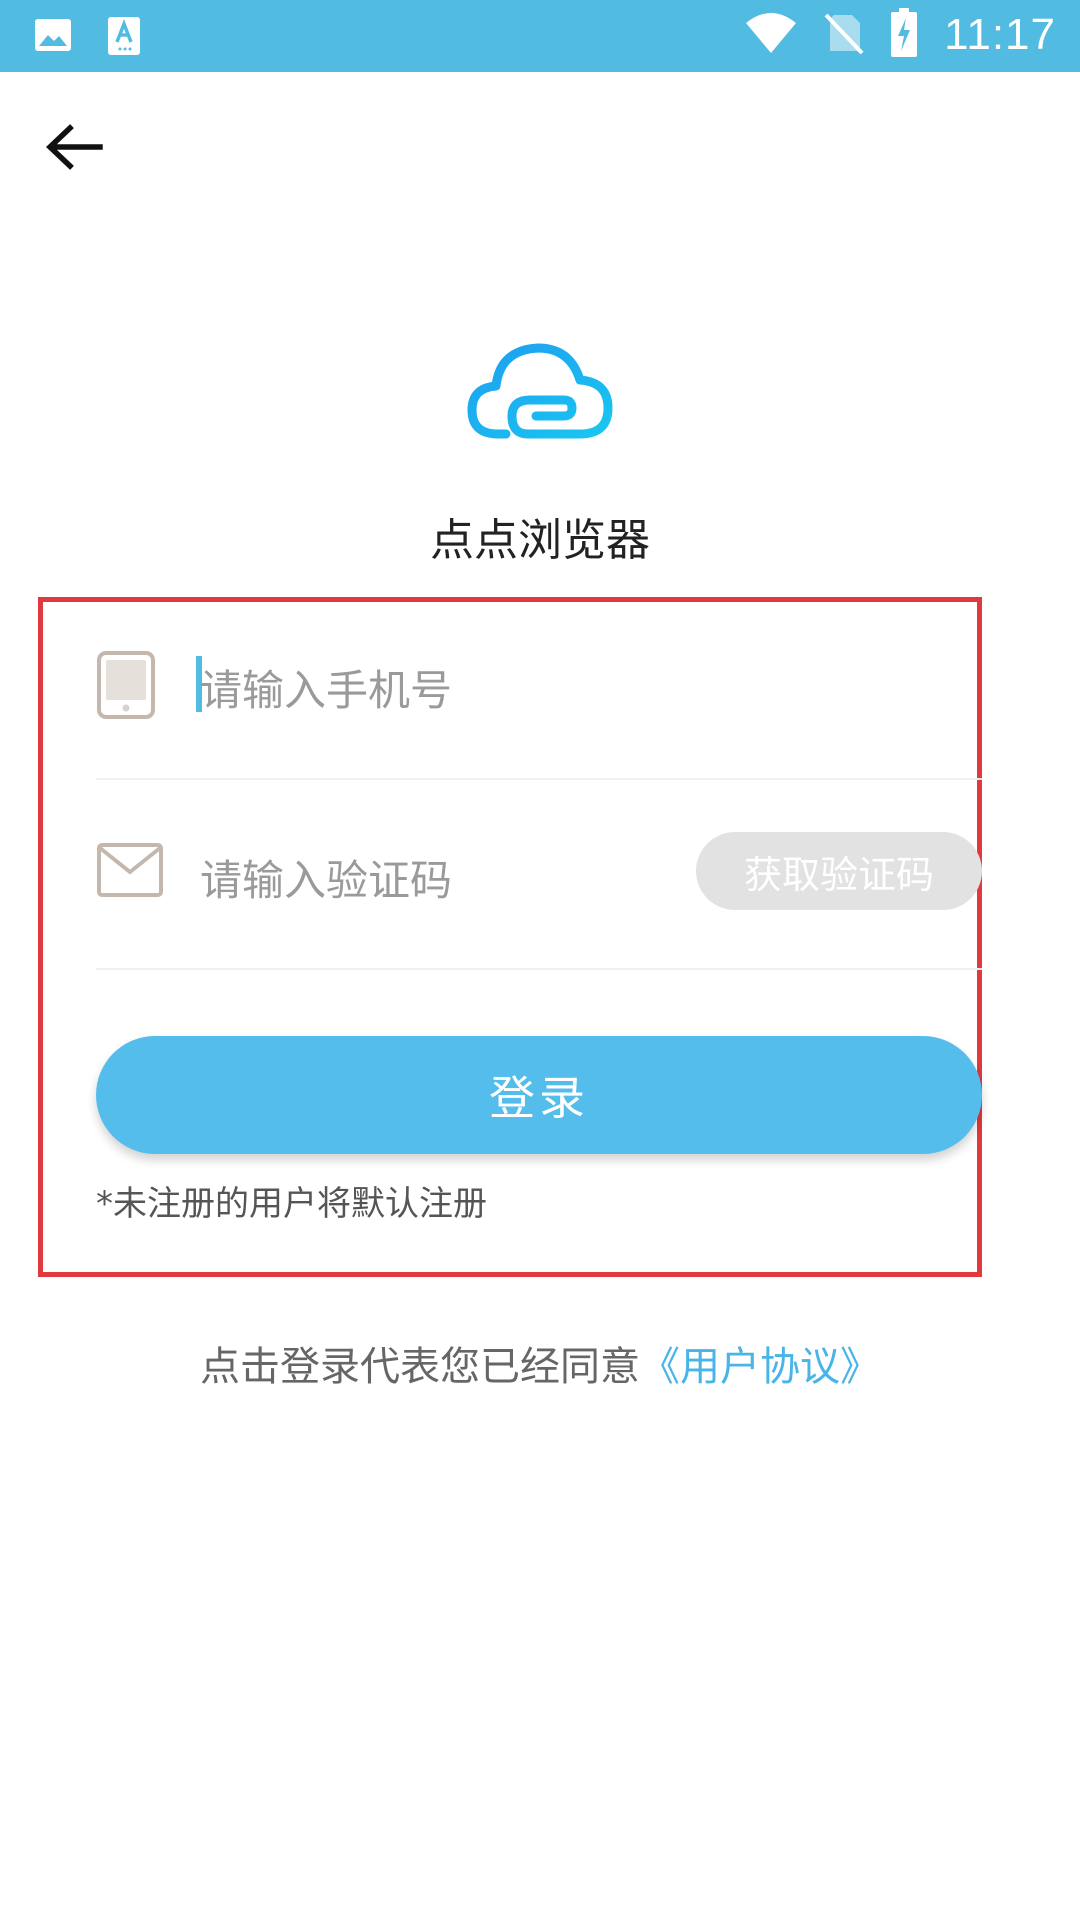 The image size is (1080, 1920). What do you see at coordinates (291, 1204) in the screenshot?
I see `register-note: *未注册的用户将默认注册` at bounding box center [291, 1204].